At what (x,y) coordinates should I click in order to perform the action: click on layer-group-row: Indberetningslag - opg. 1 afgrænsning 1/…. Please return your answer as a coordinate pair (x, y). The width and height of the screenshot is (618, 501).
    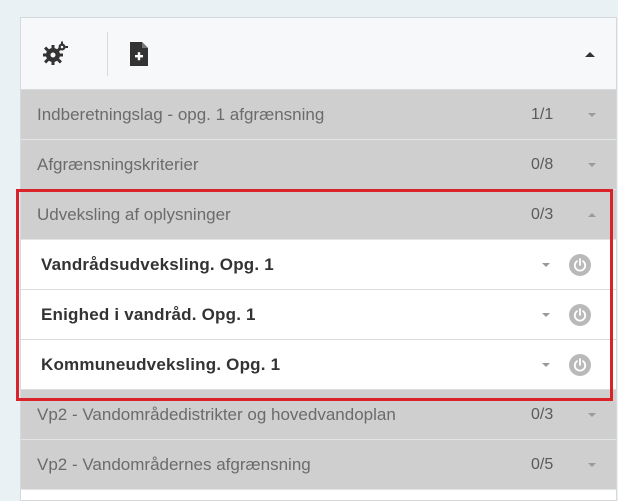
    Looking at the image, I should click on (318, 115).